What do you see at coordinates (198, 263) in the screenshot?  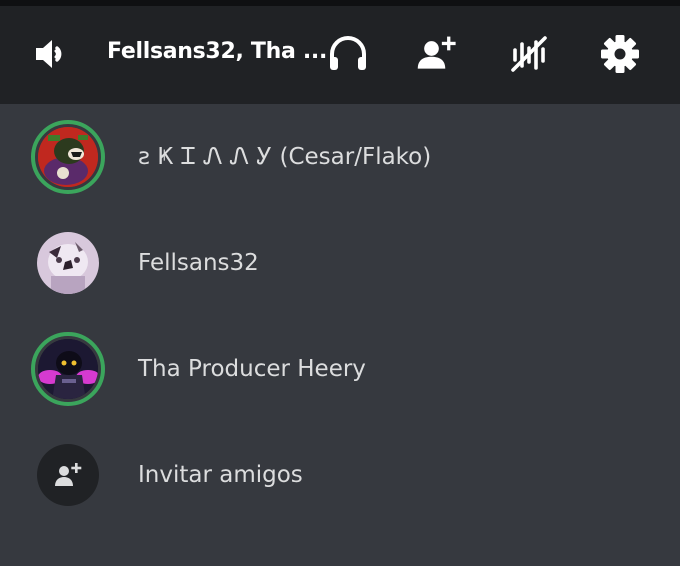 I see `member-name: Fellsans32` at bounding box center [198, 263].